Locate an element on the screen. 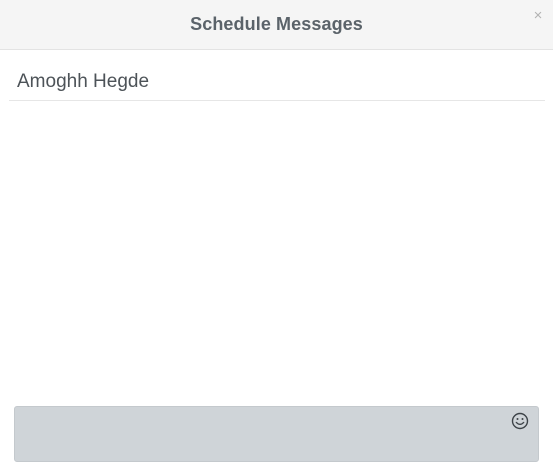 The height and width of the screenshot is (473, 553). message-input is located at coordinates (265, 434).